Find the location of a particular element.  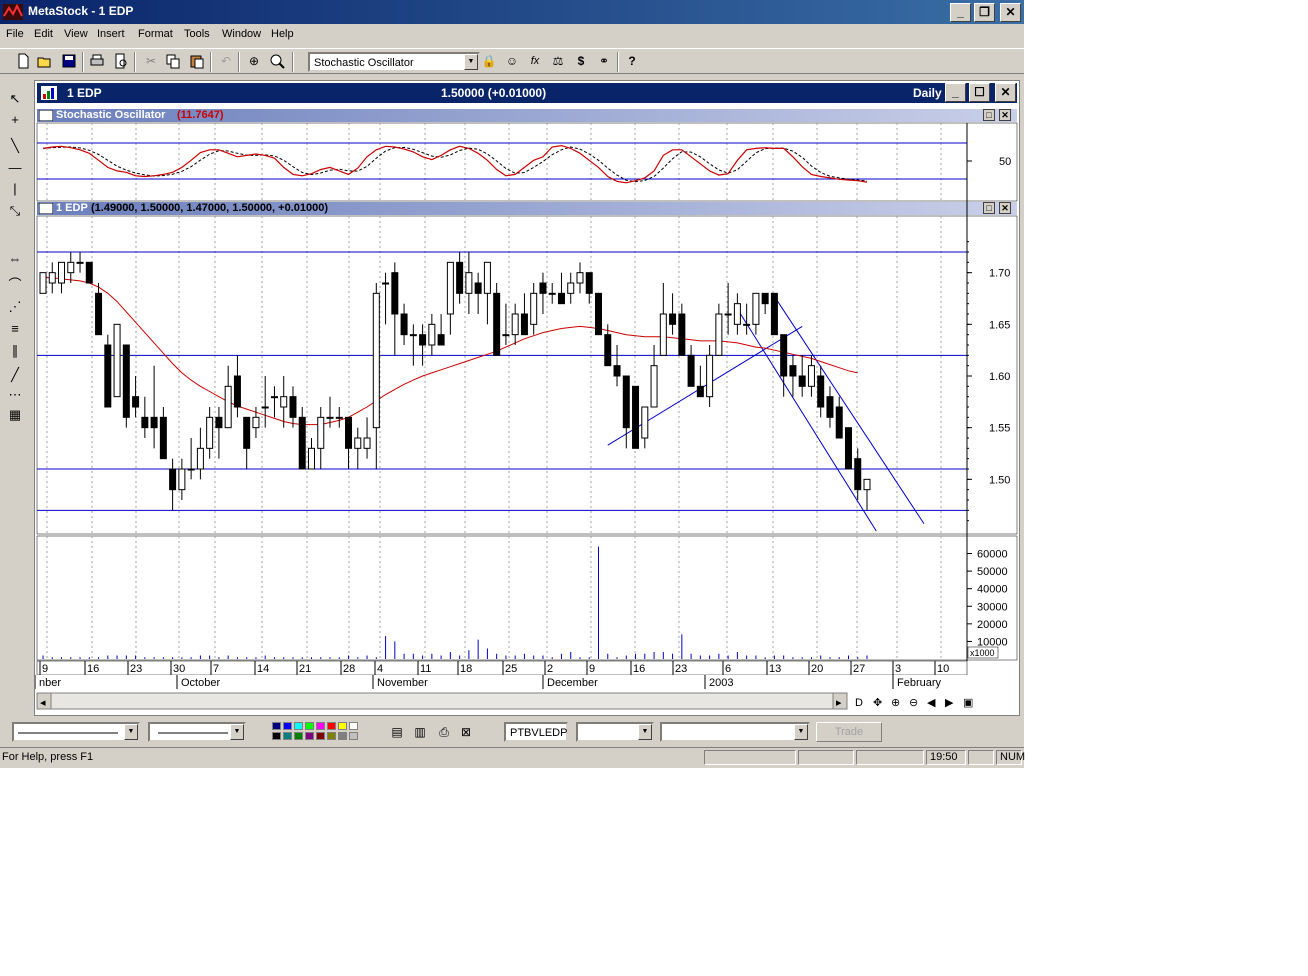

expert-icon: ☺ is located at coordinates (512, 61).